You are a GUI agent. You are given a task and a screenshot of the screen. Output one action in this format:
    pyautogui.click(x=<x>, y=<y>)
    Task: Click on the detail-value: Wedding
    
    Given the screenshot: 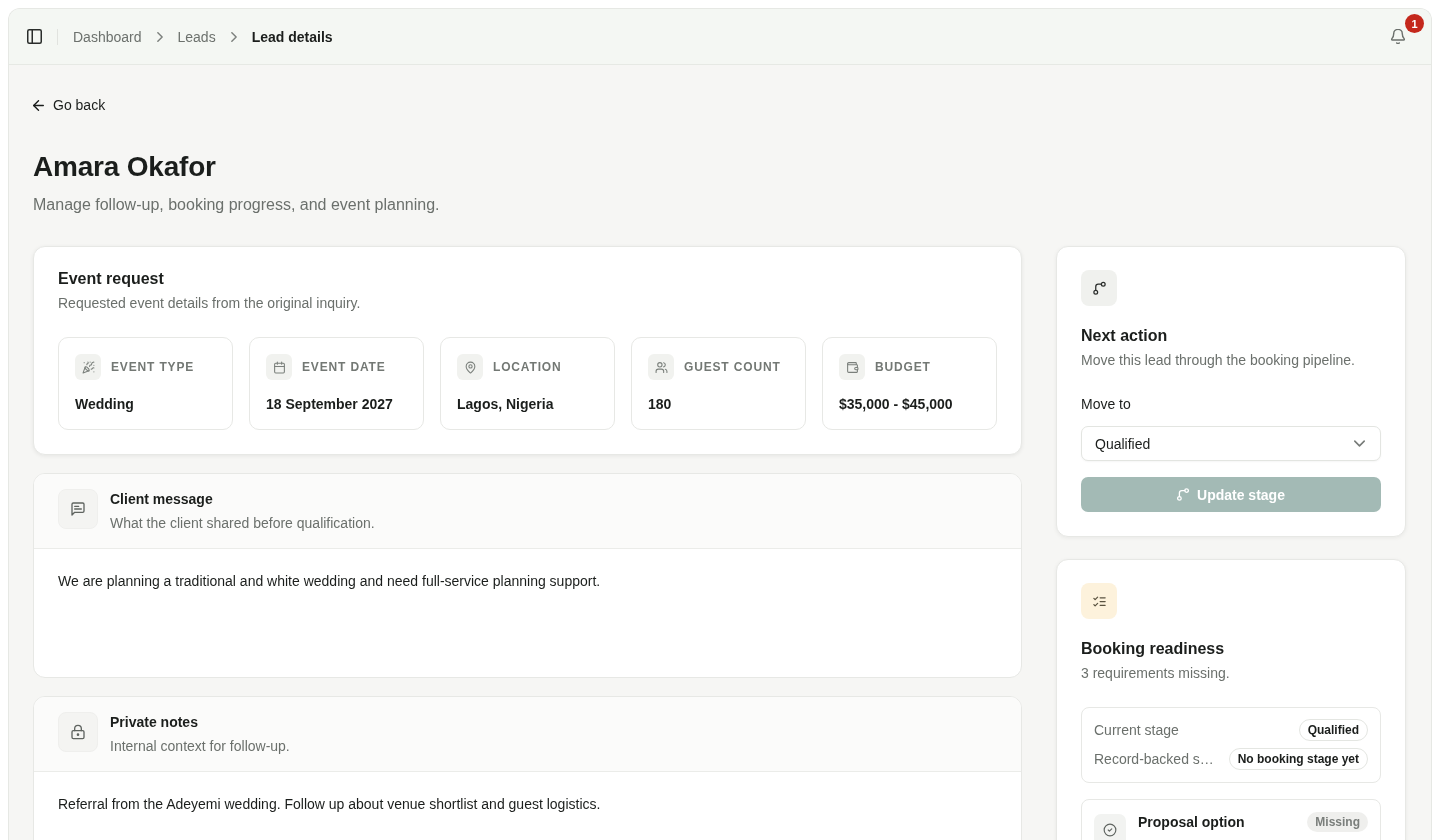 What is the action you would take?
    pyautogui.click(x=104, y=404)
    